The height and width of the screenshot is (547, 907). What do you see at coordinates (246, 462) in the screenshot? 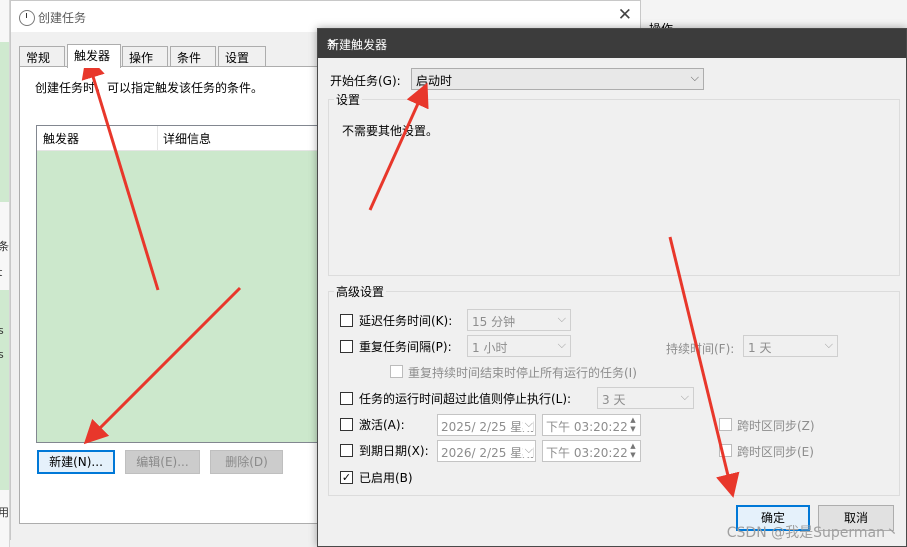
I see `delete-trigger-button: 删除(D)` at bounding box center [246, 462].